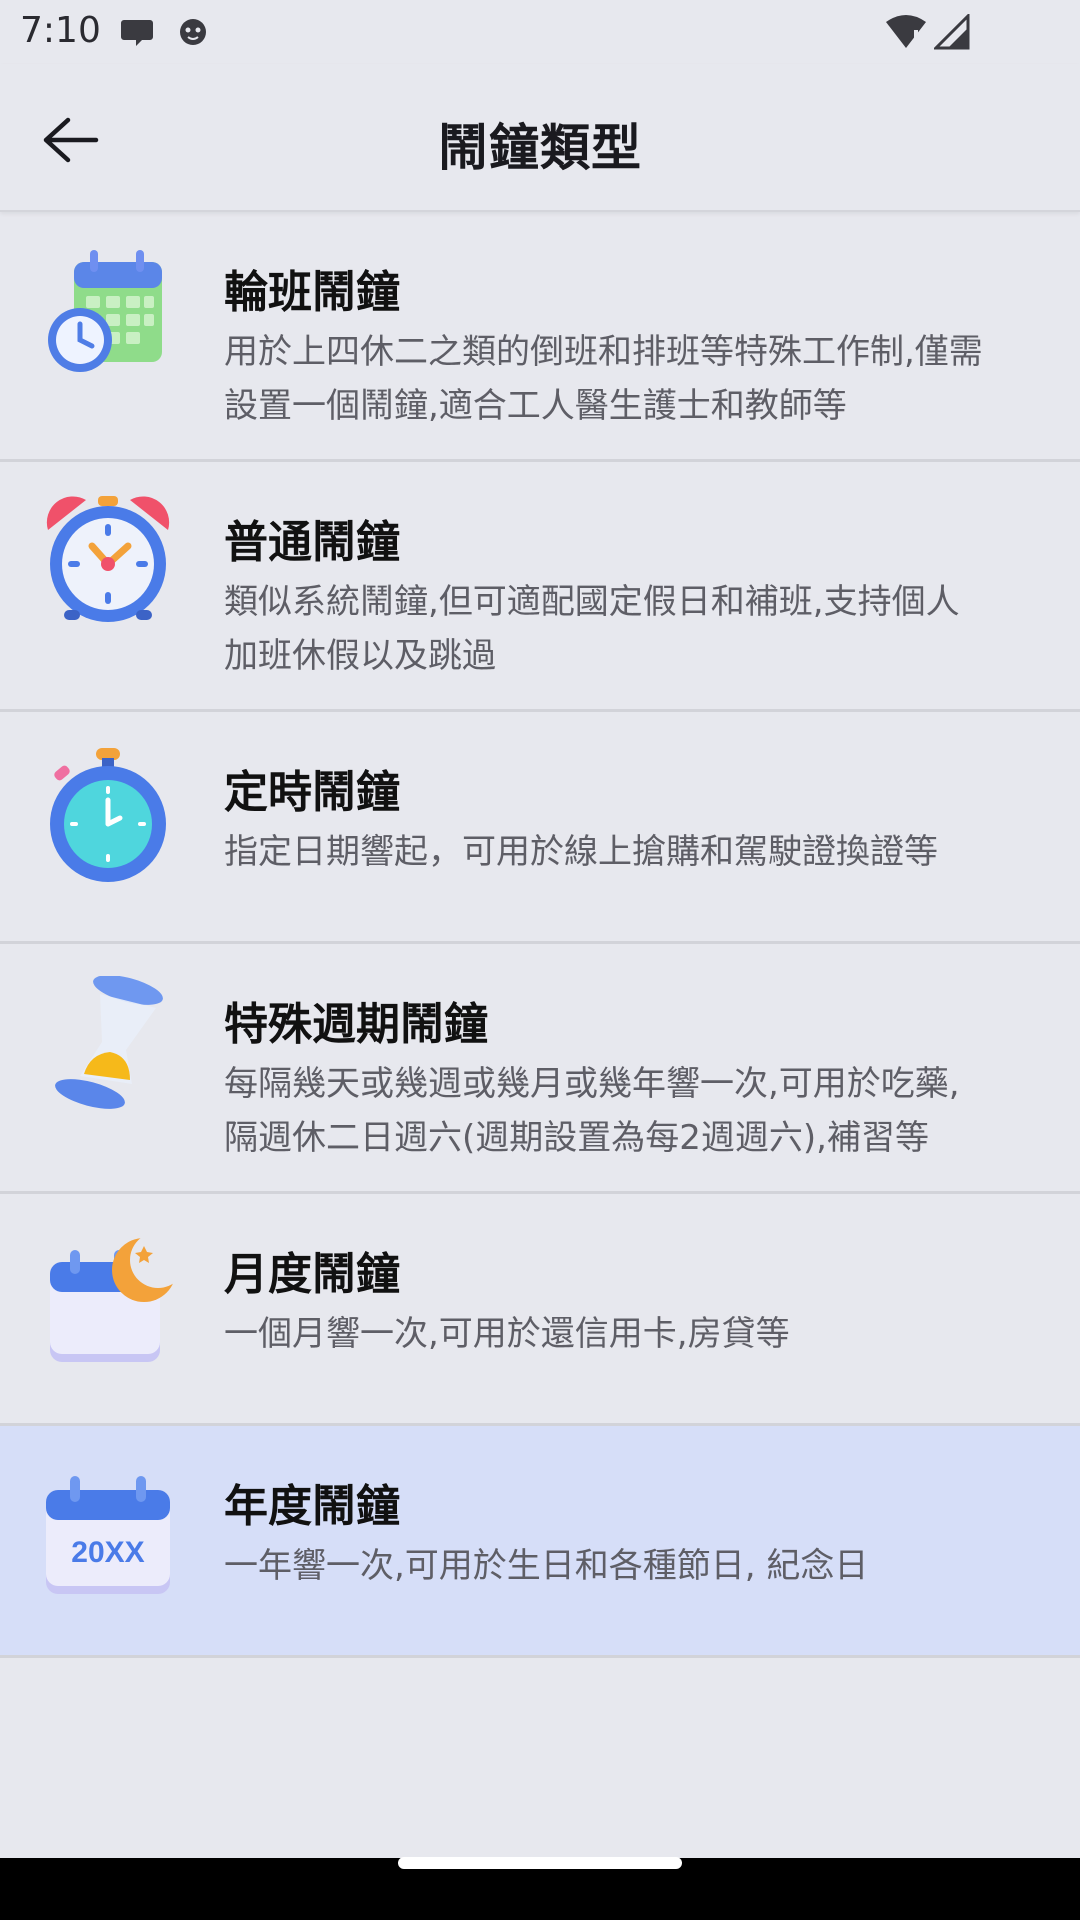 Image resolution: width=1080 pixels, height=1920 pixels. What do you see at coordinates (576, 1138) in the screenshot?
I see `description-line-2: 隔週休二日週六(週期設置為每2週週六),補習等` at bounding box center [576, 1138].